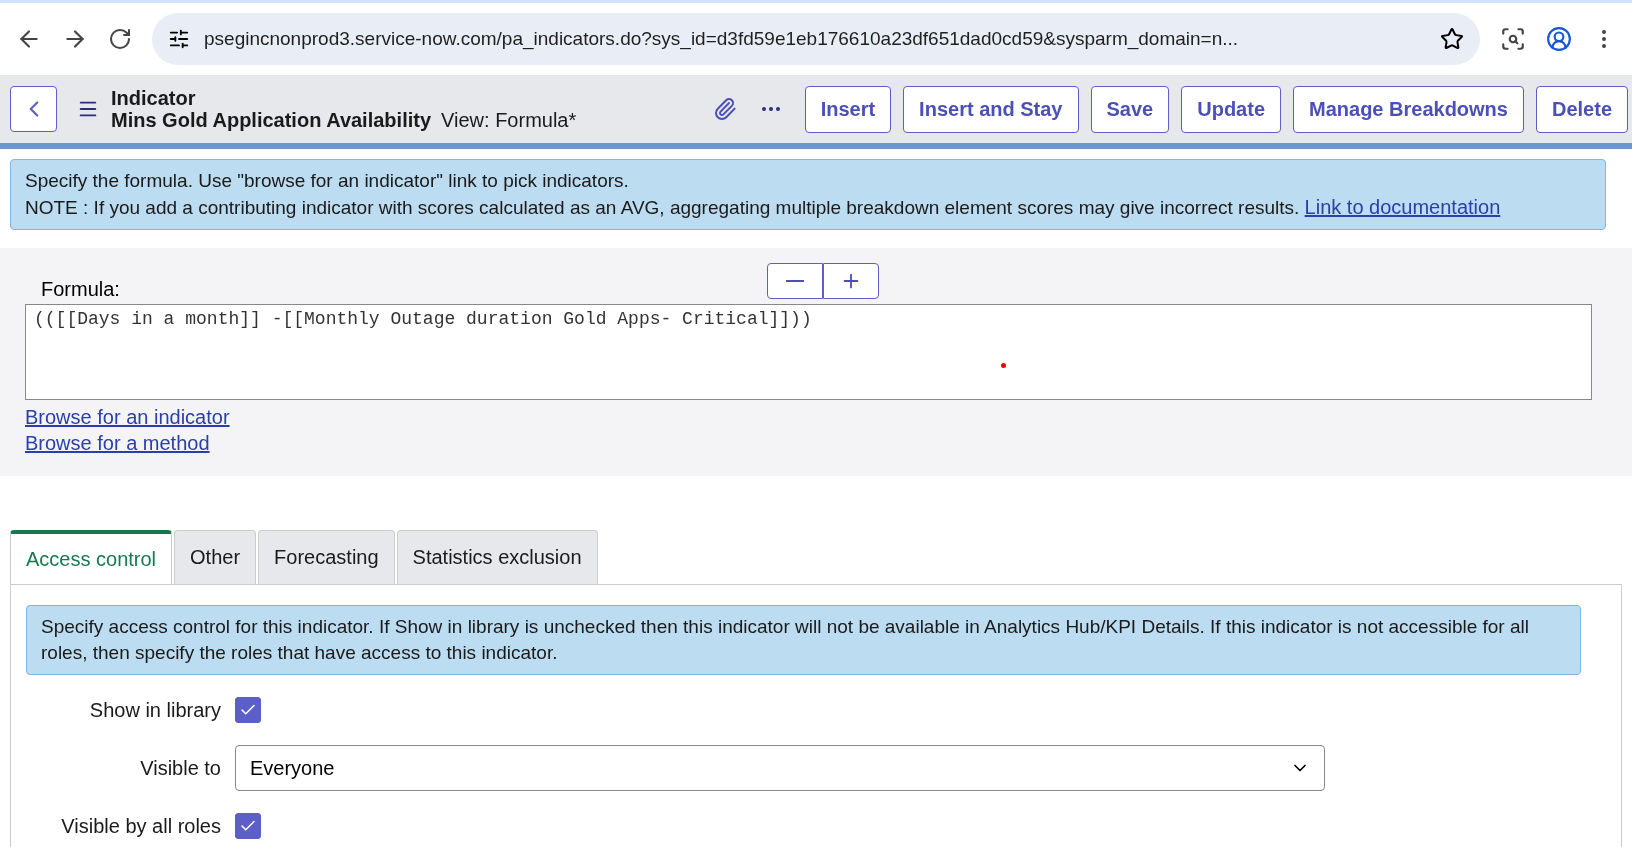  I want to click on record-type: Indicator, so click(154, 98).